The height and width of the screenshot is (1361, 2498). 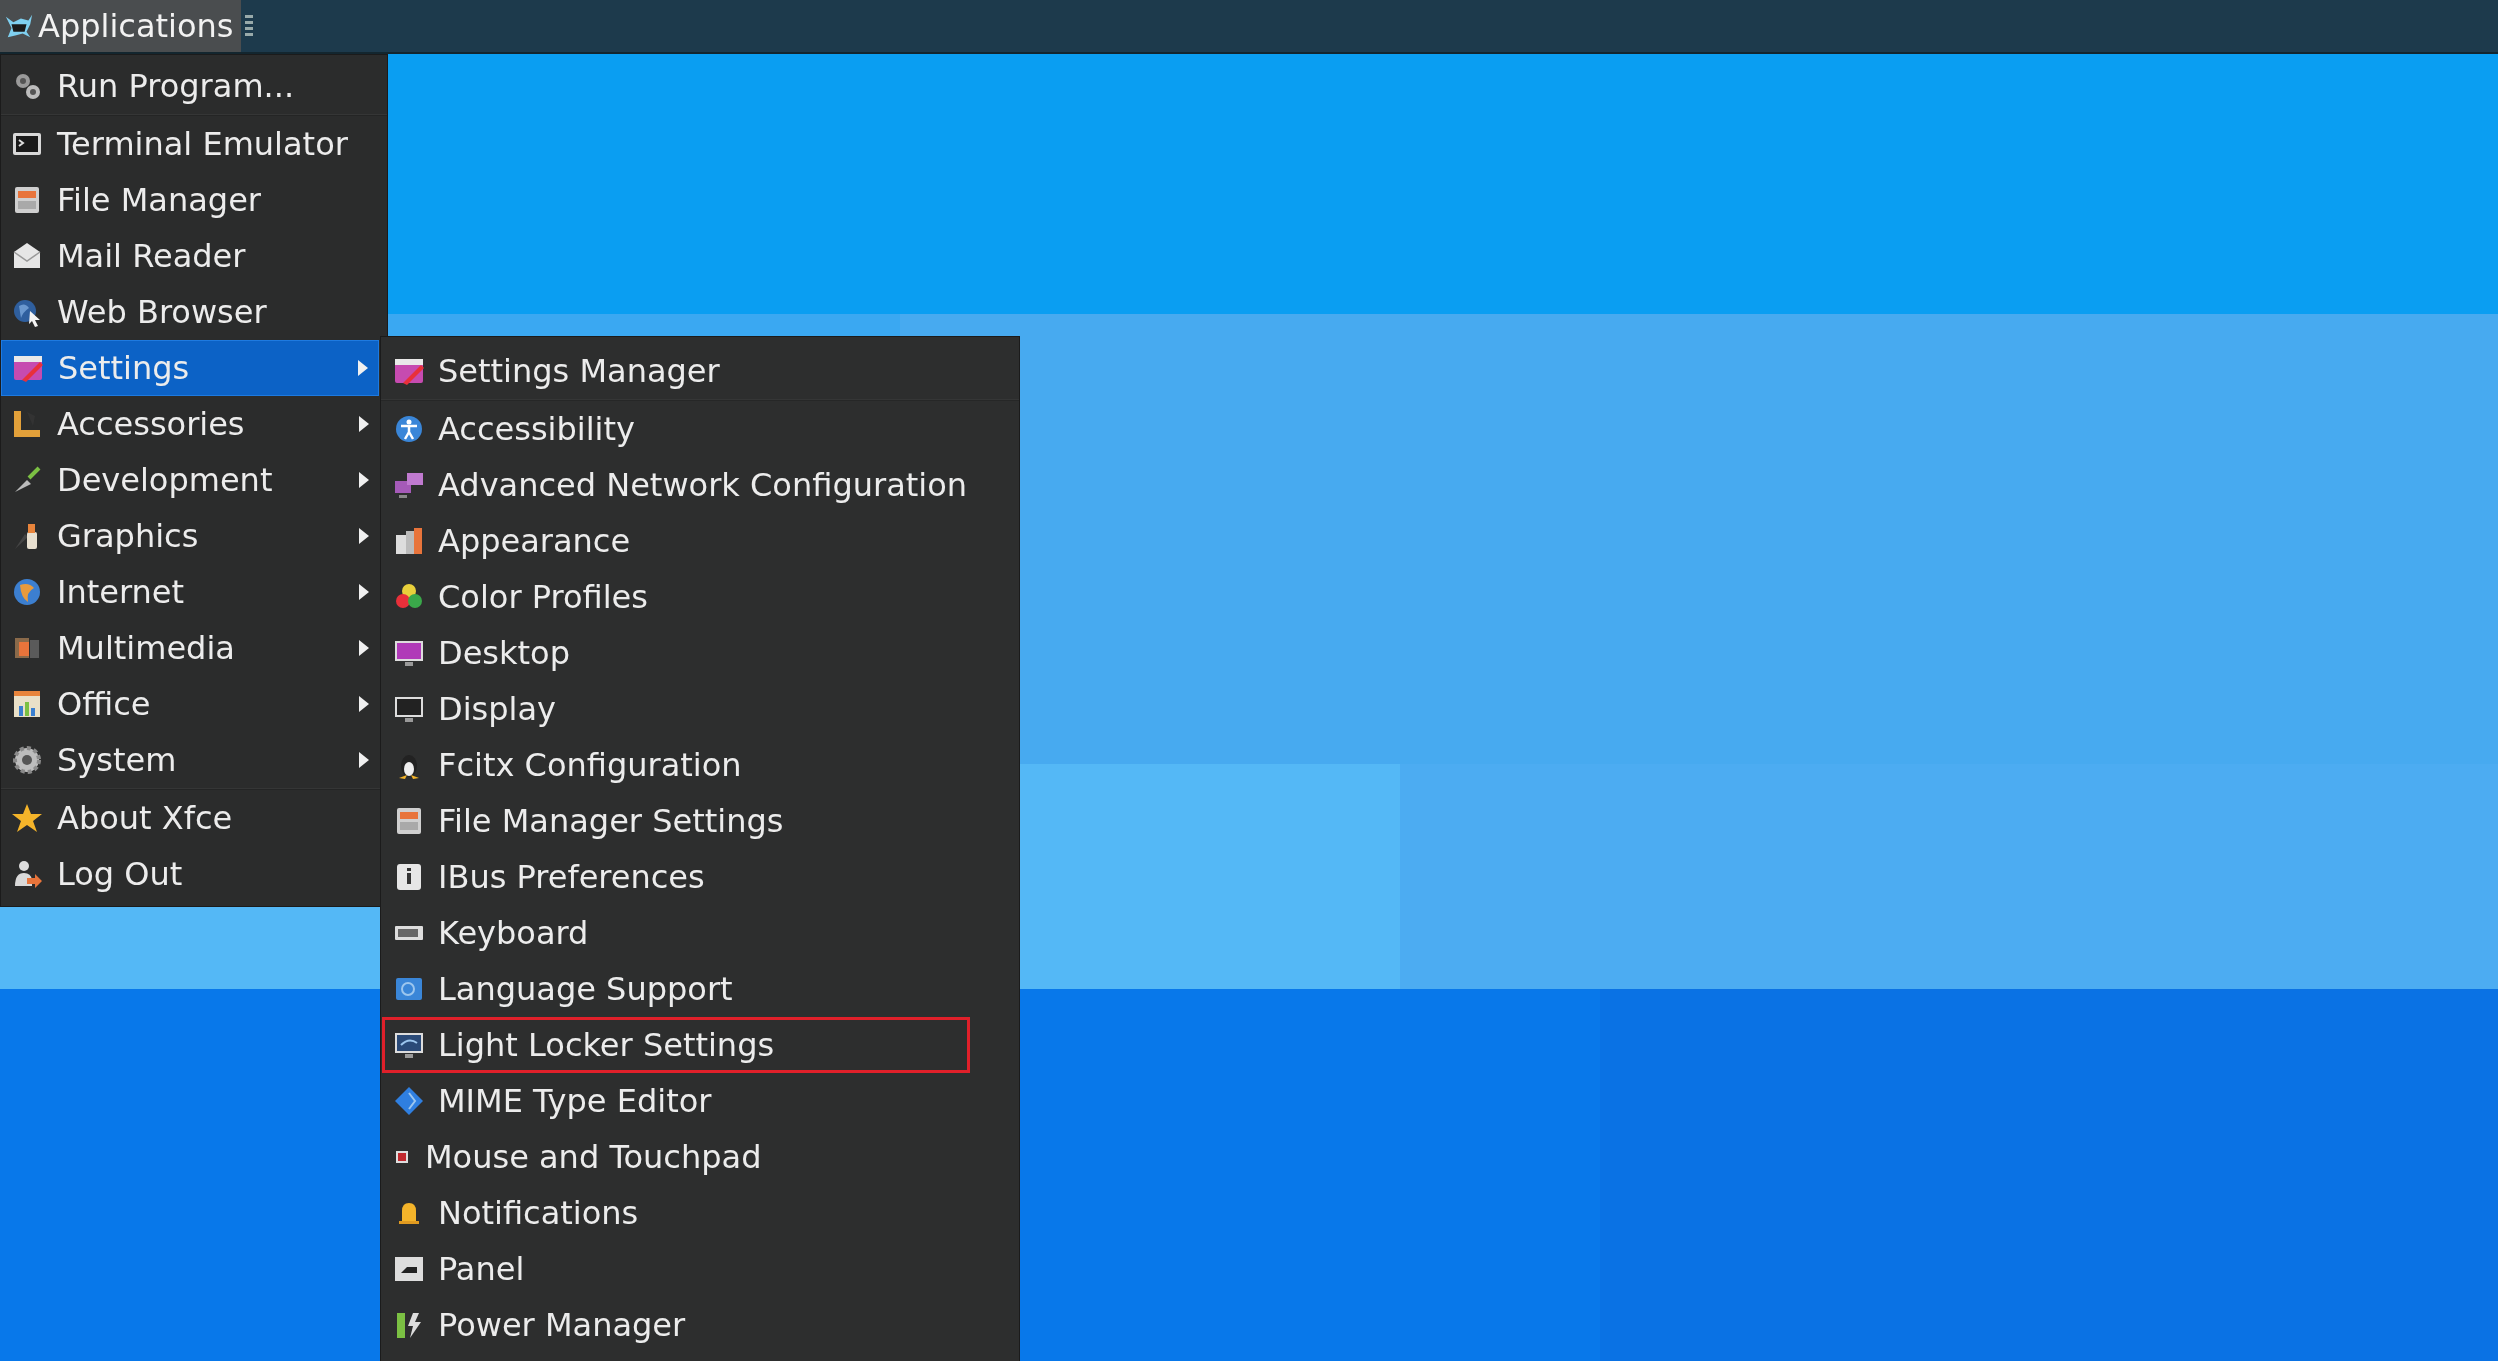 I want to click on menu-item: Panel, so click(x=700, y=1269).